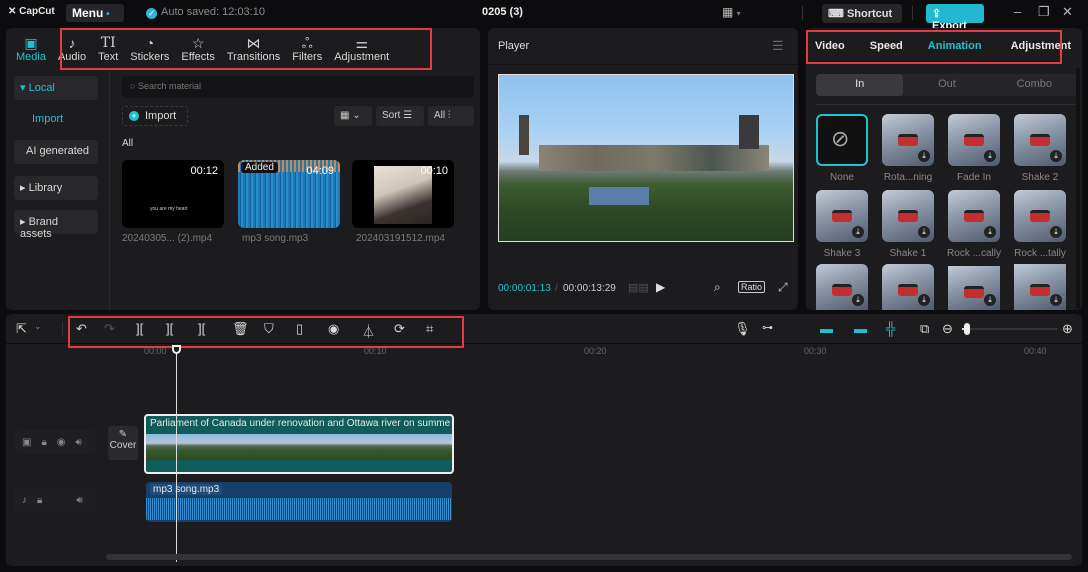  Describe the element at coordinates (908, 140) in the screenshot. I see `animation-rotating: ⤓` at that location.